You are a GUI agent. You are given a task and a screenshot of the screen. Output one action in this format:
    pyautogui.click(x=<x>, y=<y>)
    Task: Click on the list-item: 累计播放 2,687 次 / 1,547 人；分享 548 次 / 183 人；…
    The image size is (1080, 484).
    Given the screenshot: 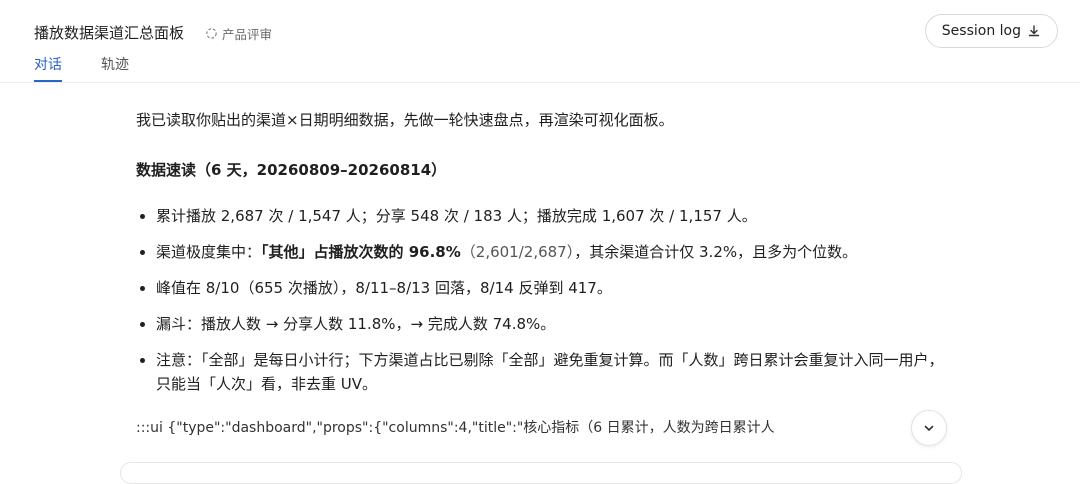 What is the action you would take?
    pyautogui.click(x=546, y=216)
    